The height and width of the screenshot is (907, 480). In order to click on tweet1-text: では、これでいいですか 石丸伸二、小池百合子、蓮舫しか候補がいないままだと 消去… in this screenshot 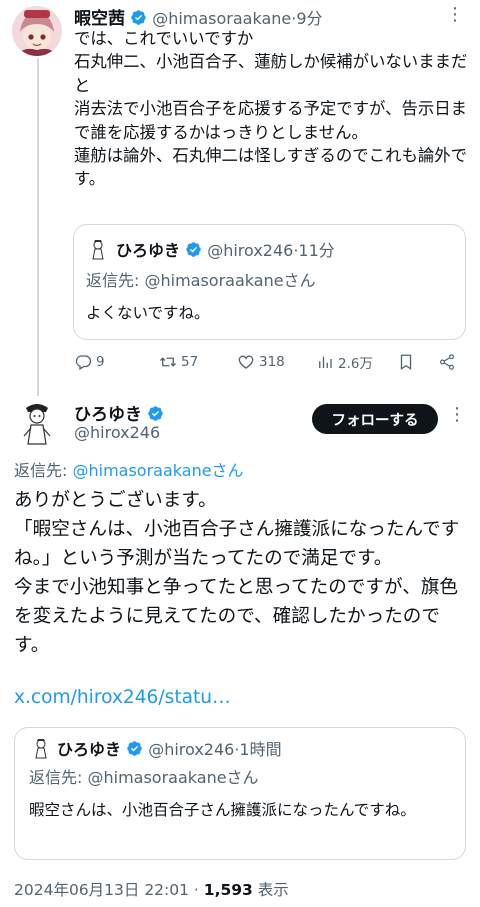, I will do `click(271, 109)`.